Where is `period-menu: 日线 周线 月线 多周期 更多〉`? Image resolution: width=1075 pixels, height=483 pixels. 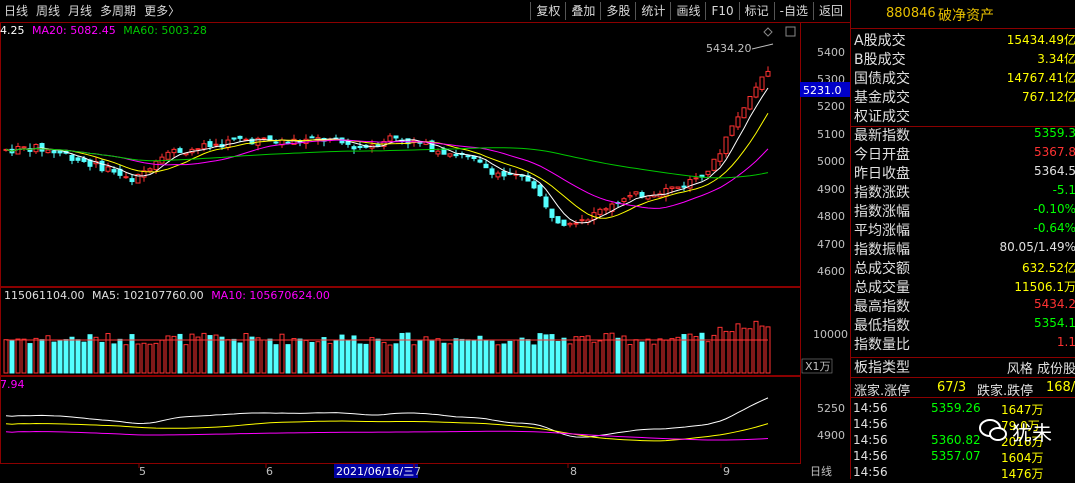 period-menu: 日线 周线 月线 多周期 更多〉 is located at coordinates (92, 11).